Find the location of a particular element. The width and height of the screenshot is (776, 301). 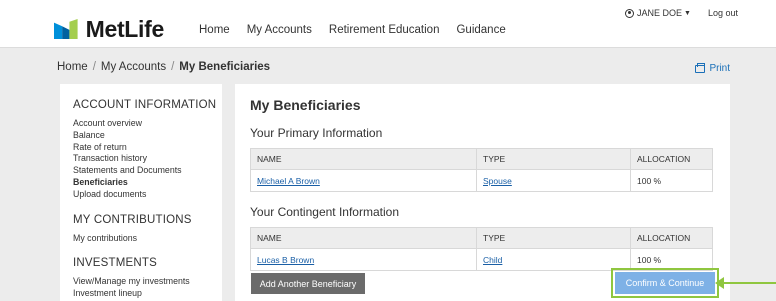

sidebar-item-statements-documents: Statements and Documents is located at coordinates (147, 171).